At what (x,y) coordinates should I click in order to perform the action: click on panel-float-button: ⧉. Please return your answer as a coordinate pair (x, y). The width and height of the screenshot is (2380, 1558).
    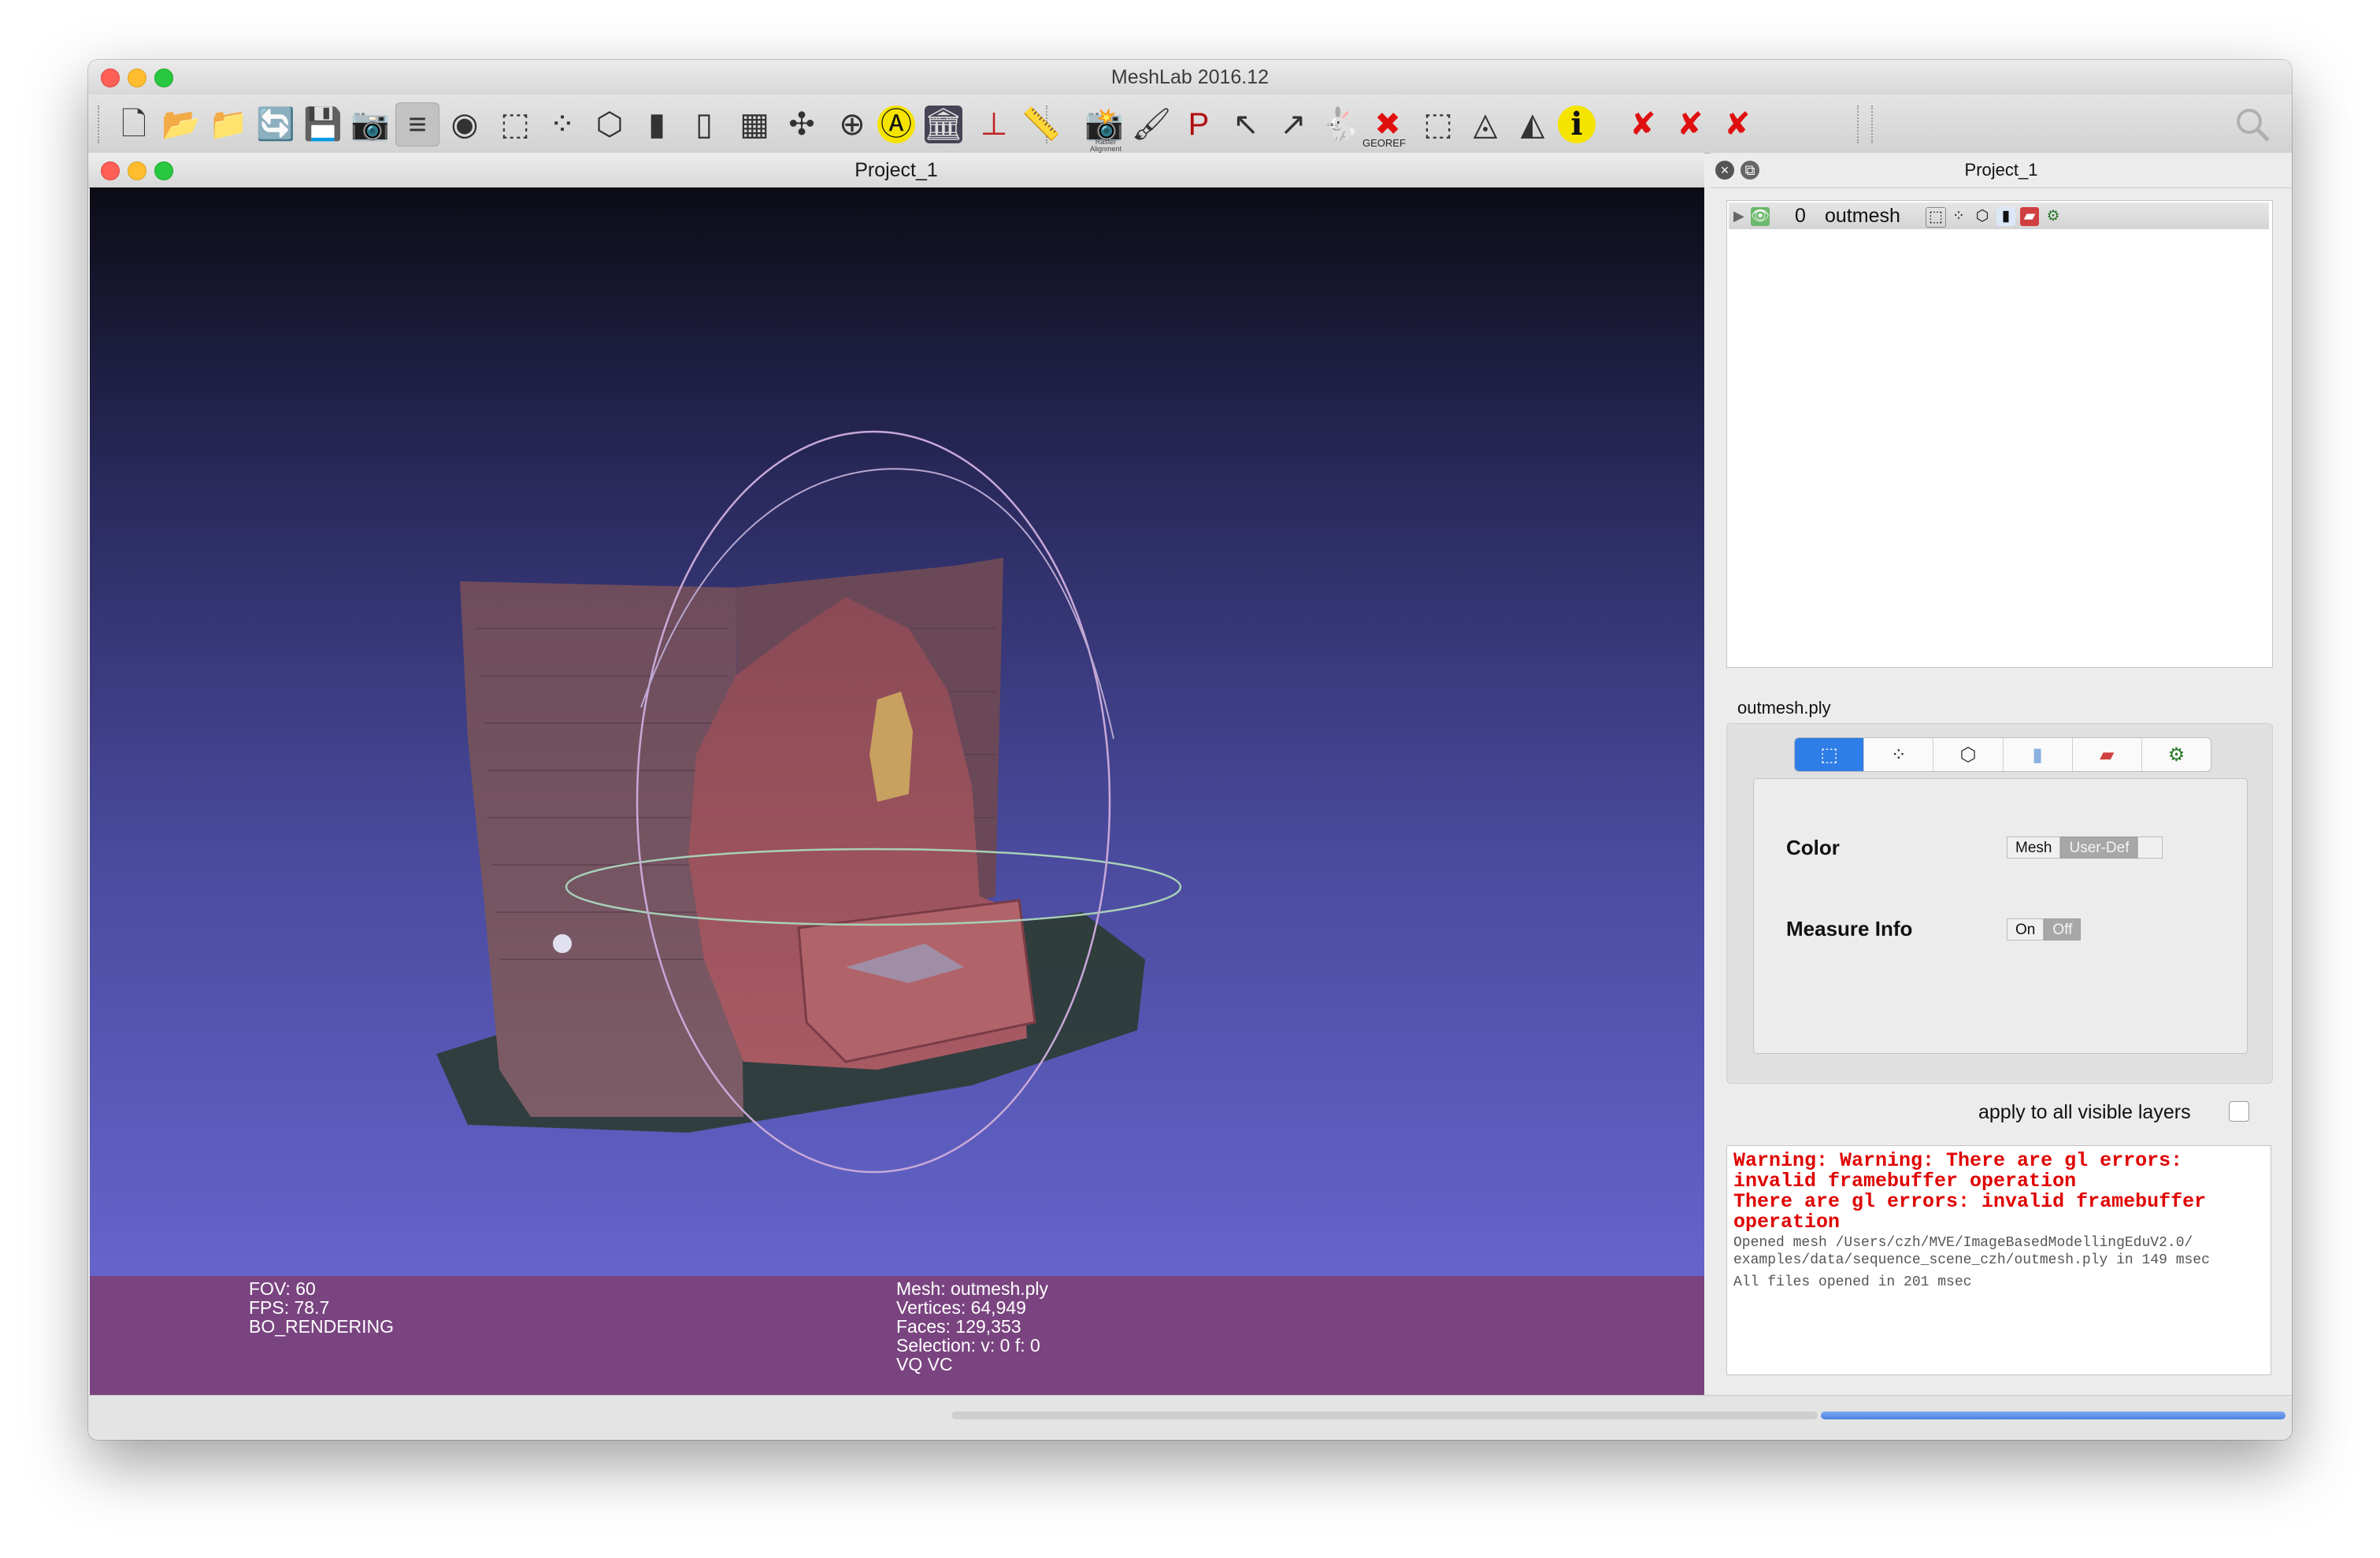
    Looking at the image, I should click on (1750, 170).